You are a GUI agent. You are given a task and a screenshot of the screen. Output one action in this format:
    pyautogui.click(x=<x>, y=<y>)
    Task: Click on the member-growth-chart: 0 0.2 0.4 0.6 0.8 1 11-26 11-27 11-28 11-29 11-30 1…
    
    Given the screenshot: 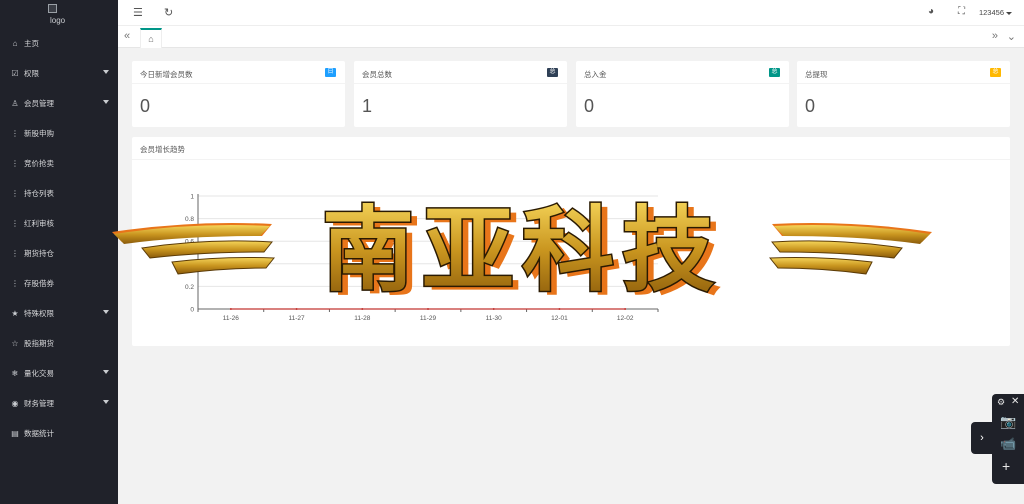 What is the action you would take?
    pyautogui.click(x=422, y=258)
    